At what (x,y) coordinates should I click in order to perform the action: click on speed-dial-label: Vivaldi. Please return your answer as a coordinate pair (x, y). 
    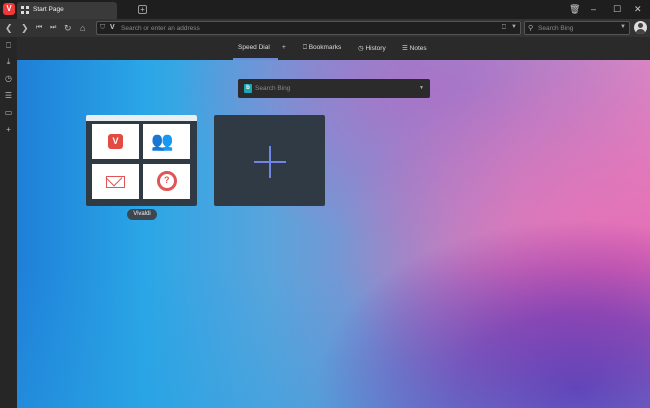
    Looking at the image, I should click on (142, 214).